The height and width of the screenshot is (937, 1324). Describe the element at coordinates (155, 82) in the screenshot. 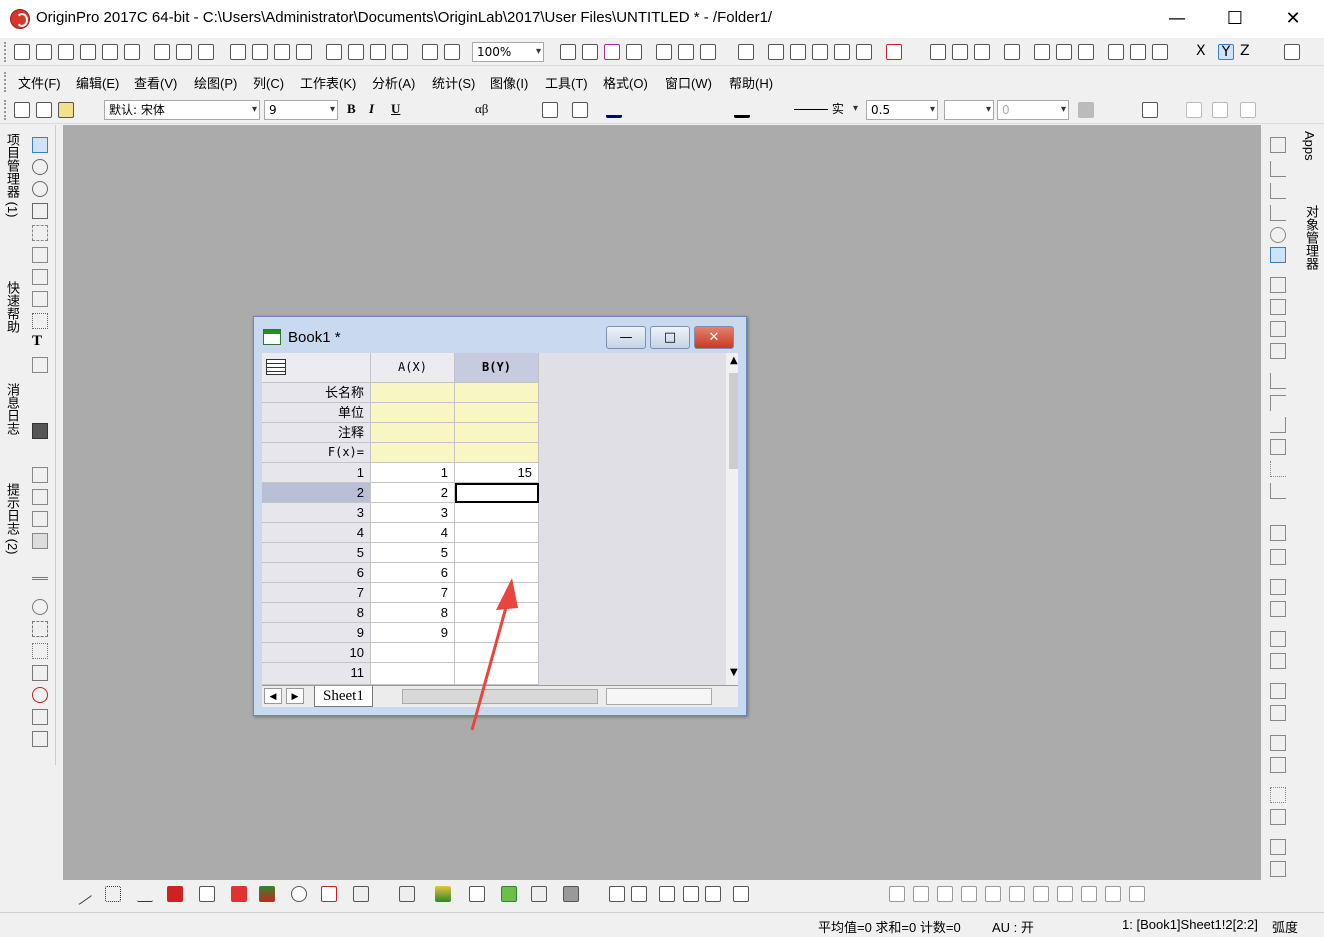

I see `menu-view: 查看(V)` at that location.